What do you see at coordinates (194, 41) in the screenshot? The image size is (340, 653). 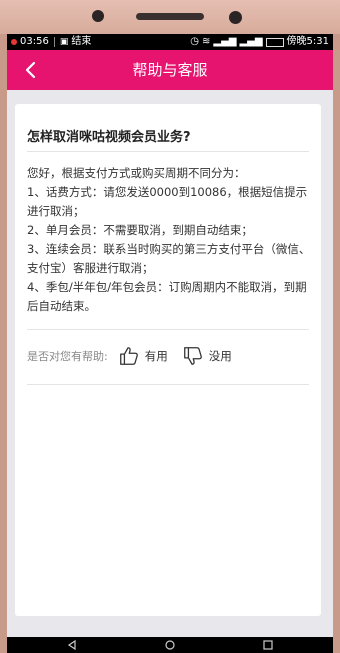 I see `alarm-icon: ◷` at bounding box center [194, 41].